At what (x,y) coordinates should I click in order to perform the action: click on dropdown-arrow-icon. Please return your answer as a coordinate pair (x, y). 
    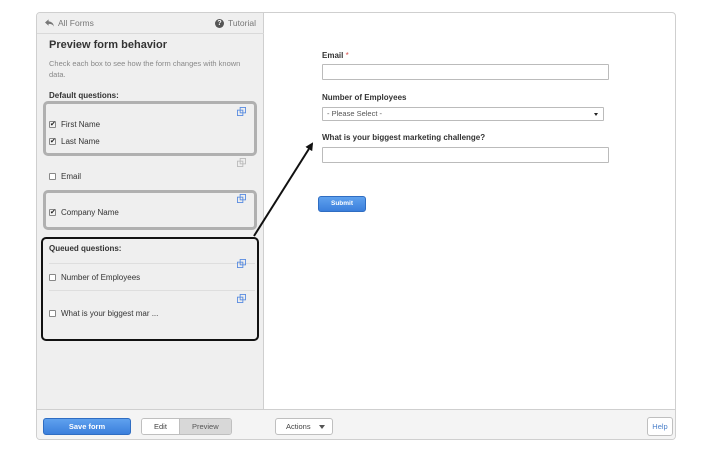
    Looking at the image, I should click on (596, 114).